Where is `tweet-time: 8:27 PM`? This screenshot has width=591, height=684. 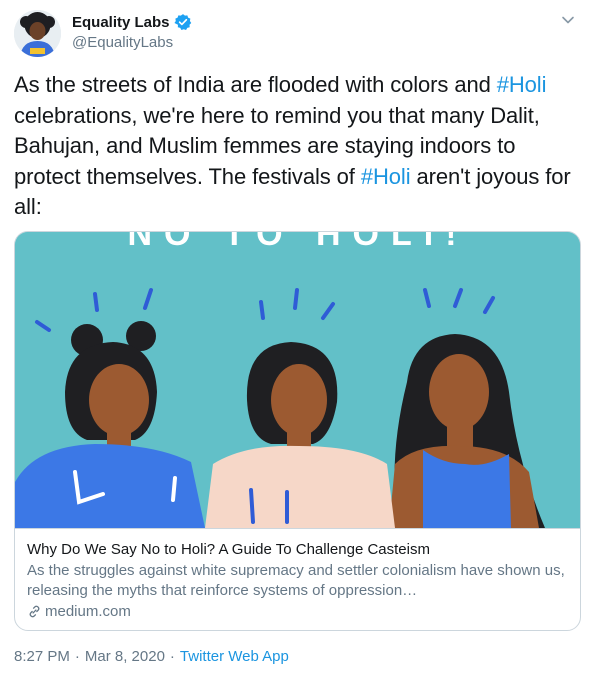
tweet-time: 8:27 PM is located at coordinates (42, 656).